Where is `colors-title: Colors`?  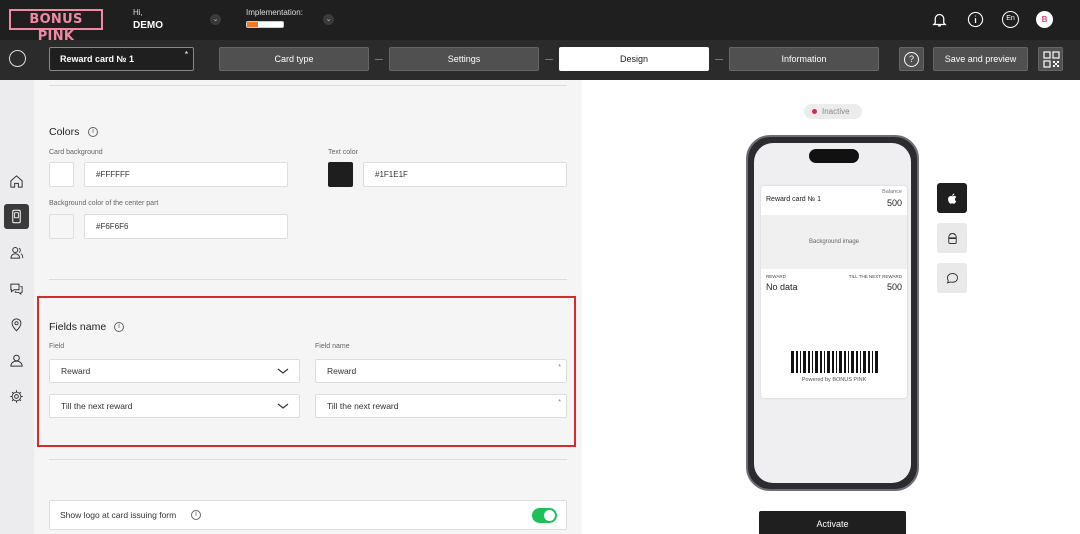
colors-title: Colors is located at coordinates (64, 132).